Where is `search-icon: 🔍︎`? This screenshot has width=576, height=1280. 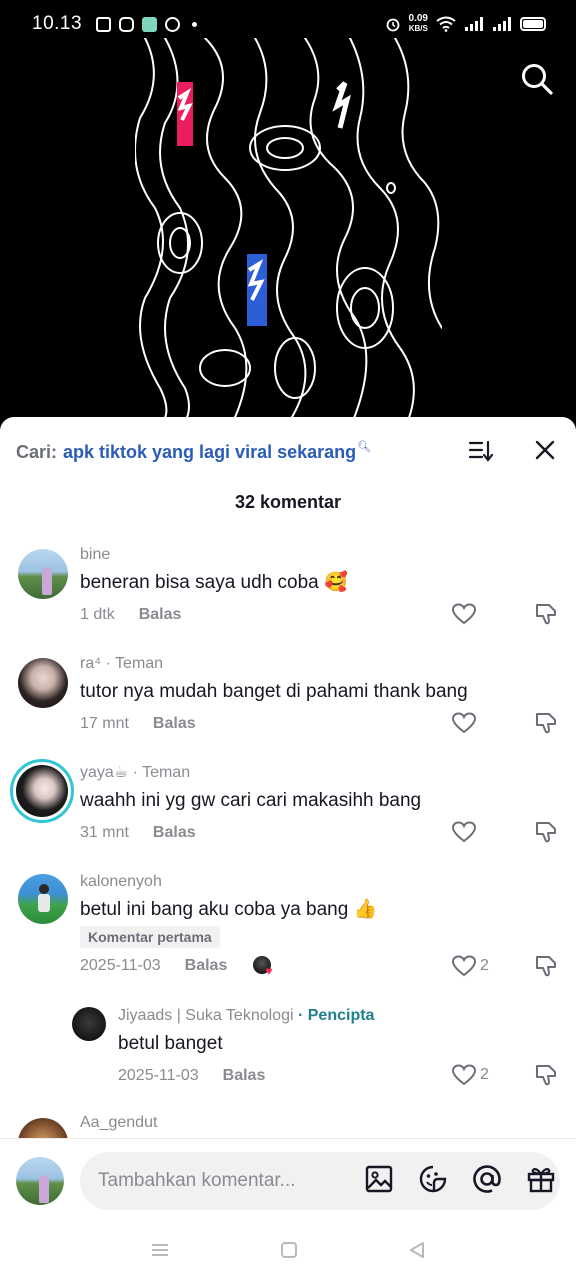
search-icon: 🔍︎ is located at coordinates (364, 446).